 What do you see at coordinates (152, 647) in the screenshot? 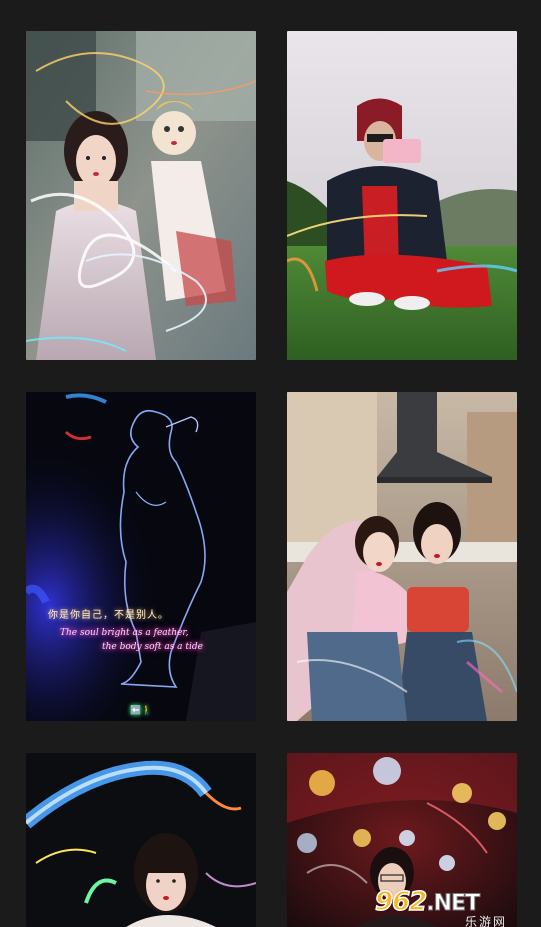
I see `neon-sign-english-2: the body soft as a tide` at bounding box center [152, 647].